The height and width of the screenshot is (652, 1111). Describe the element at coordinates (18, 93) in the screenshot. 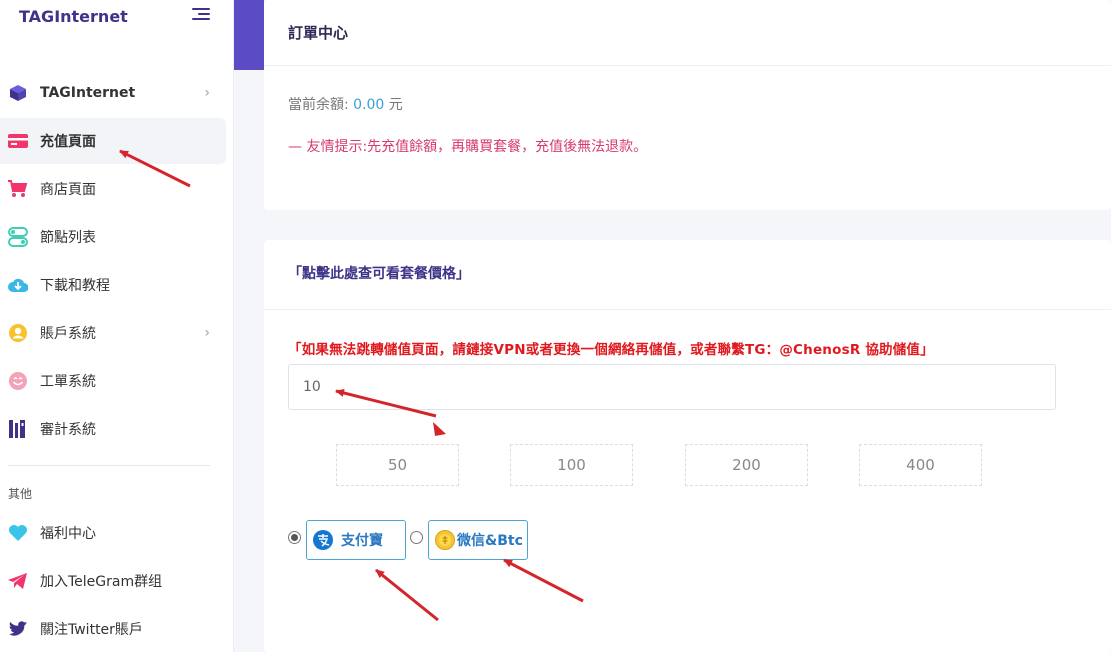

I see `cube-icon` at that location.